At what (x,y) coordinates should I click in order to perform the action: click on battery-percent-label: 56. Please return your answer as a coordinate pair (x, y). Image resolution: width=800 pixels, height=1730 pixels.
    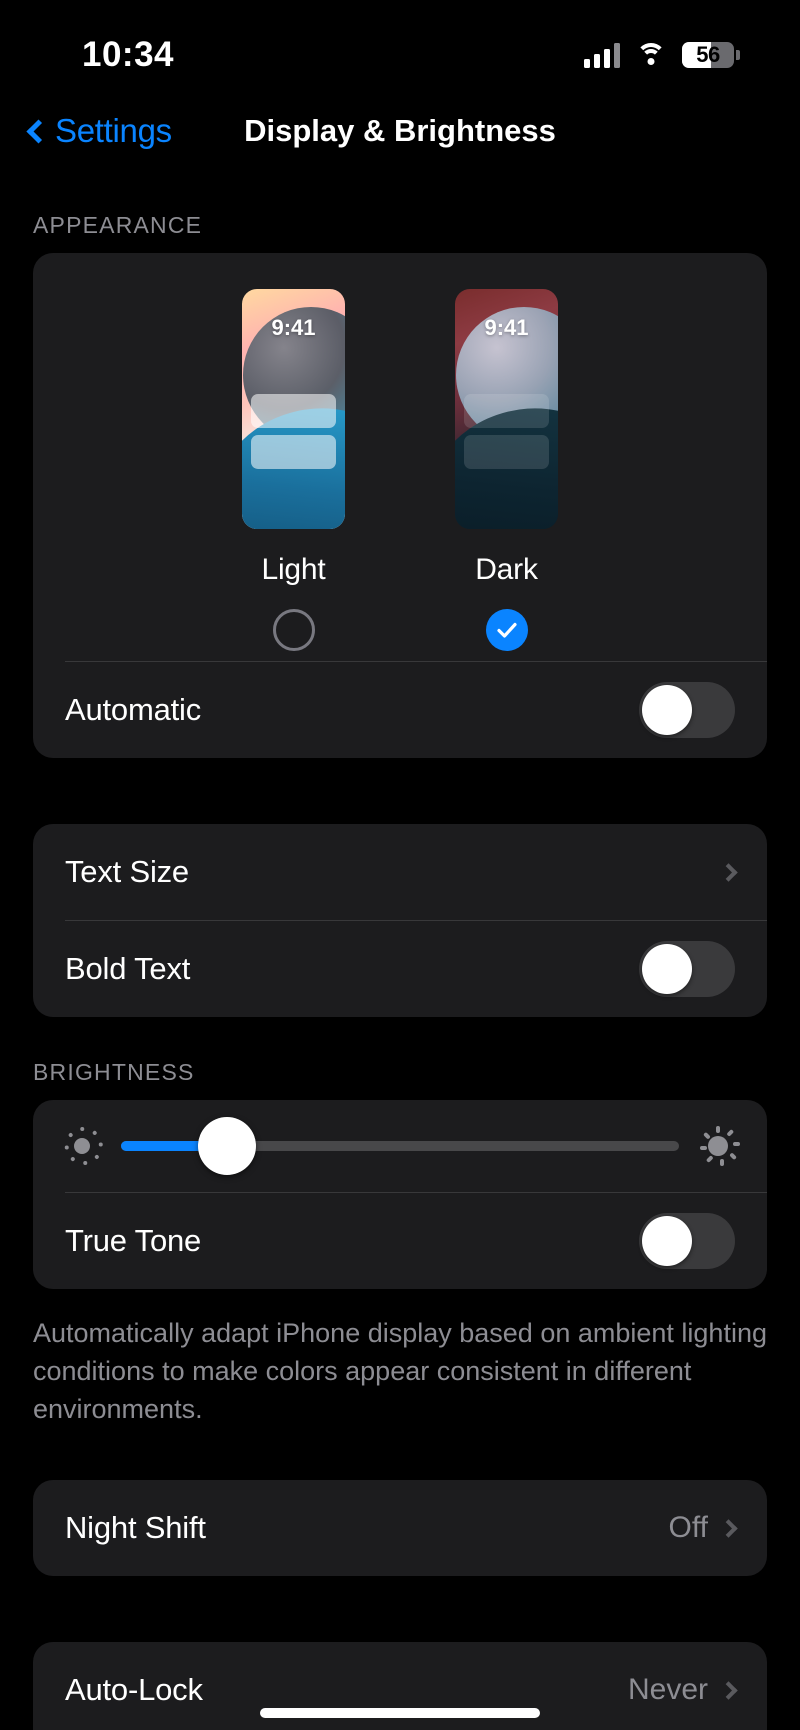
    Looking at the image, I should click on (708, 54).